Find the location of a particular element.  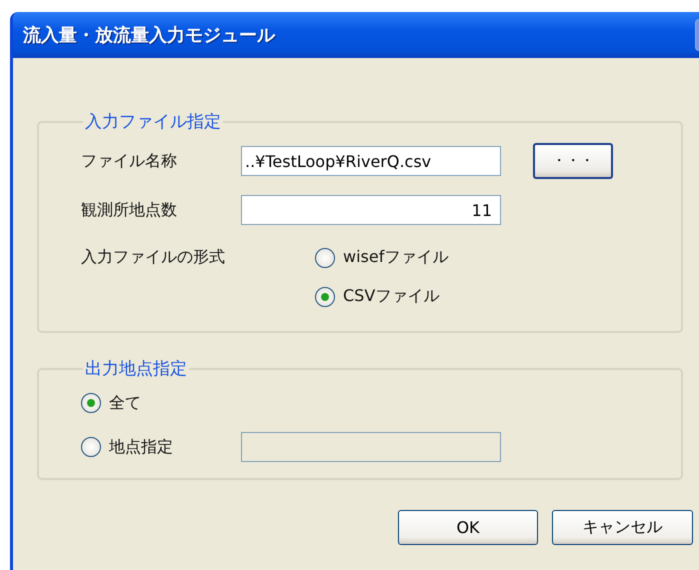

radio-option: 地点指定 is located at coordinates (161, 447).